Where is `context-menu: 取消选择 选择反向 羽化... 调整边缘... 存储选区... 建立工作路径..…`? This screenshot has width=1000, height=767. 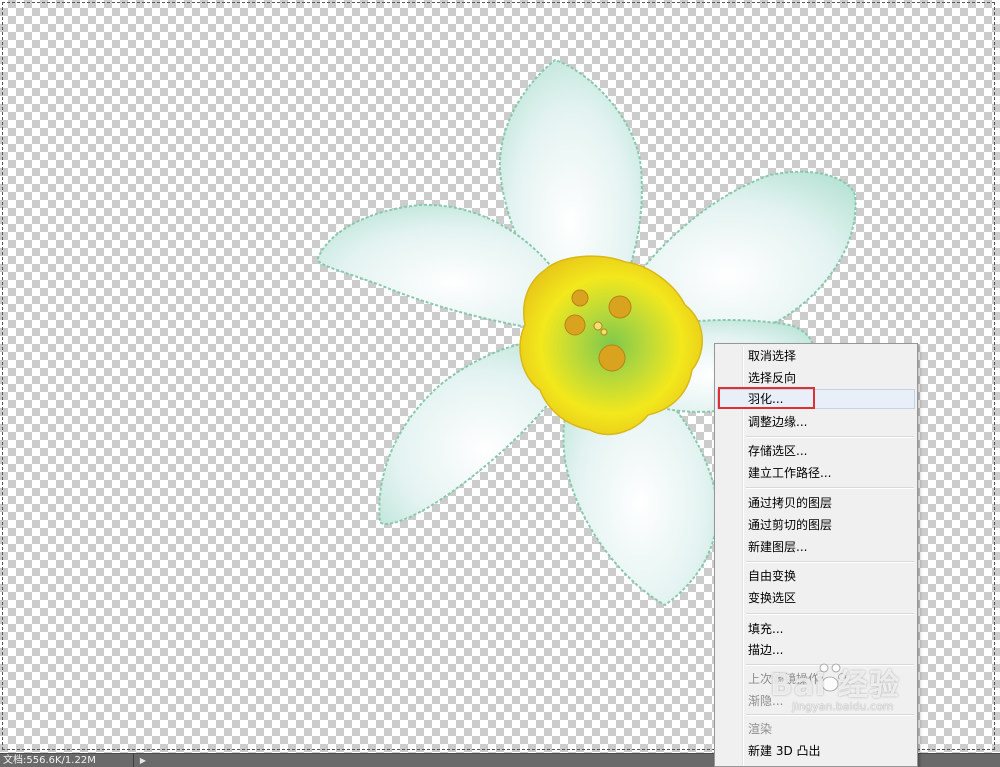
context-menu: 取消选择 选择反向 羽化... 调整边缘... 存储选区... 建立工作路径..… is located at coordinates (816, 555).